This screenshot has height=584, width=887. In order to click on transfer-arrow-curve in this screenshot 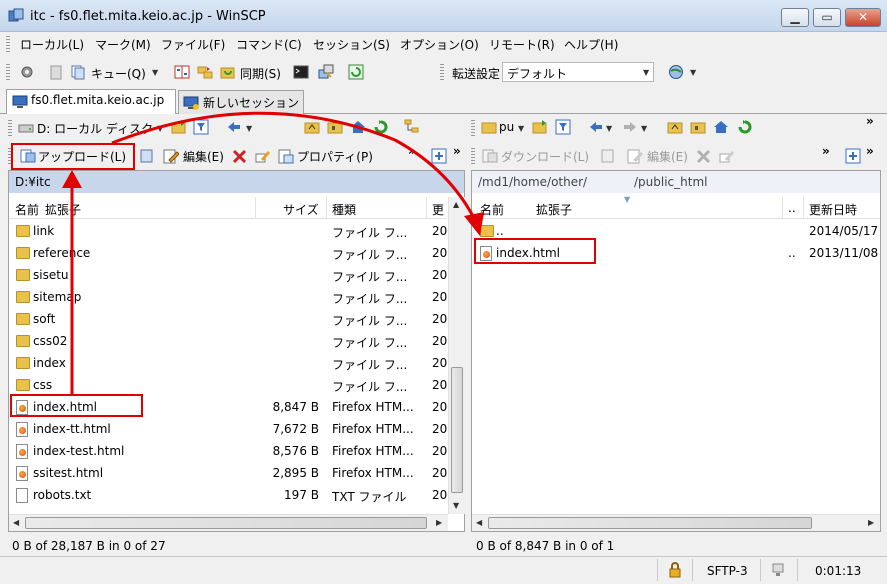, I will do `click(294, 167)`.